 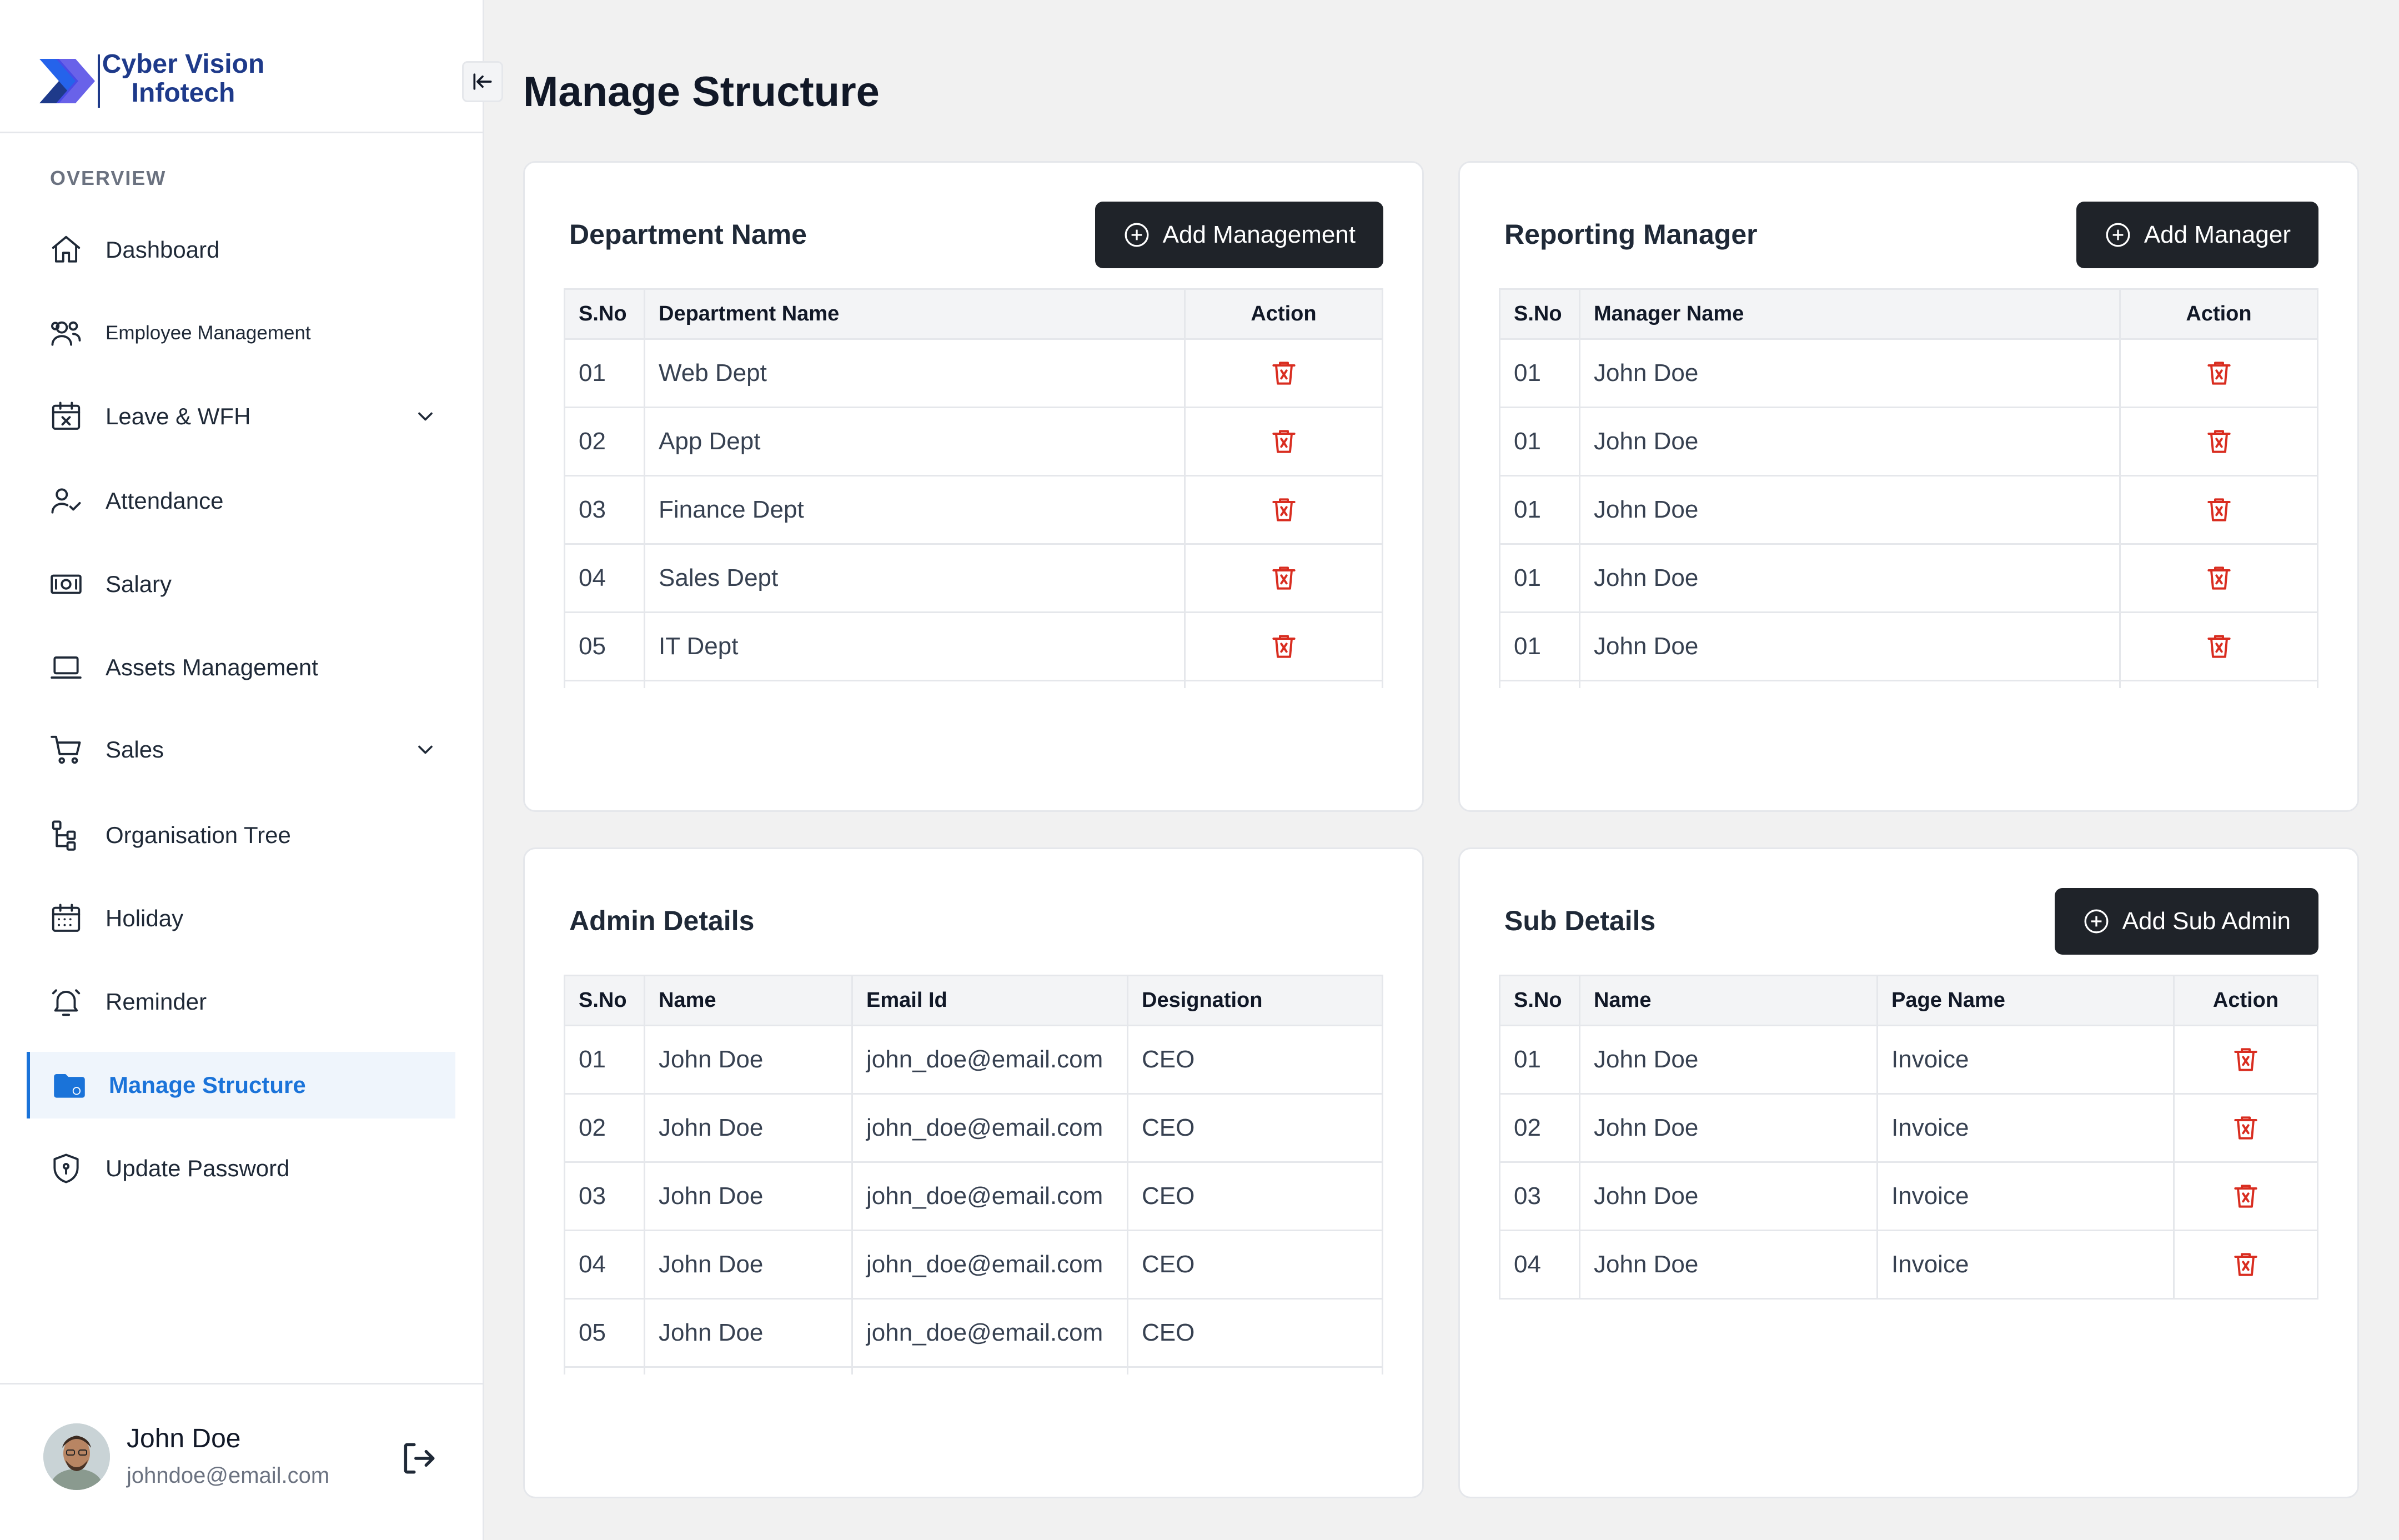 What do you see at coordinates (701, 92) in the screenshot?
I see `page-title: Manage Structure` at bounding box center [701, 92].